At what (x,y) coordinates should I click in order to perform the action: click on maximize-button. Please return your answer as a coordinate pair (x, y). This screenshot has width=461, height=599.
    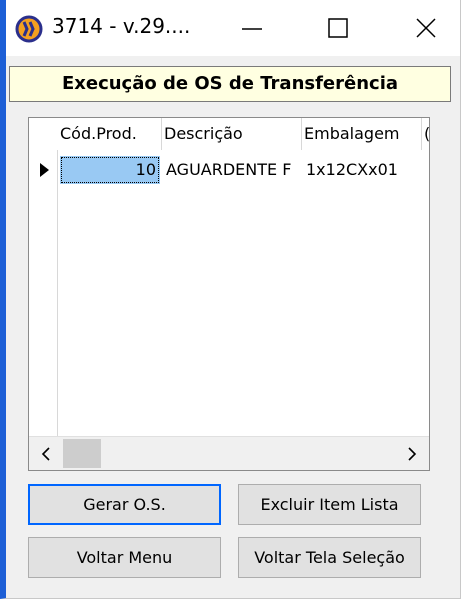
    Looking at the image, I should click on (338, 28).